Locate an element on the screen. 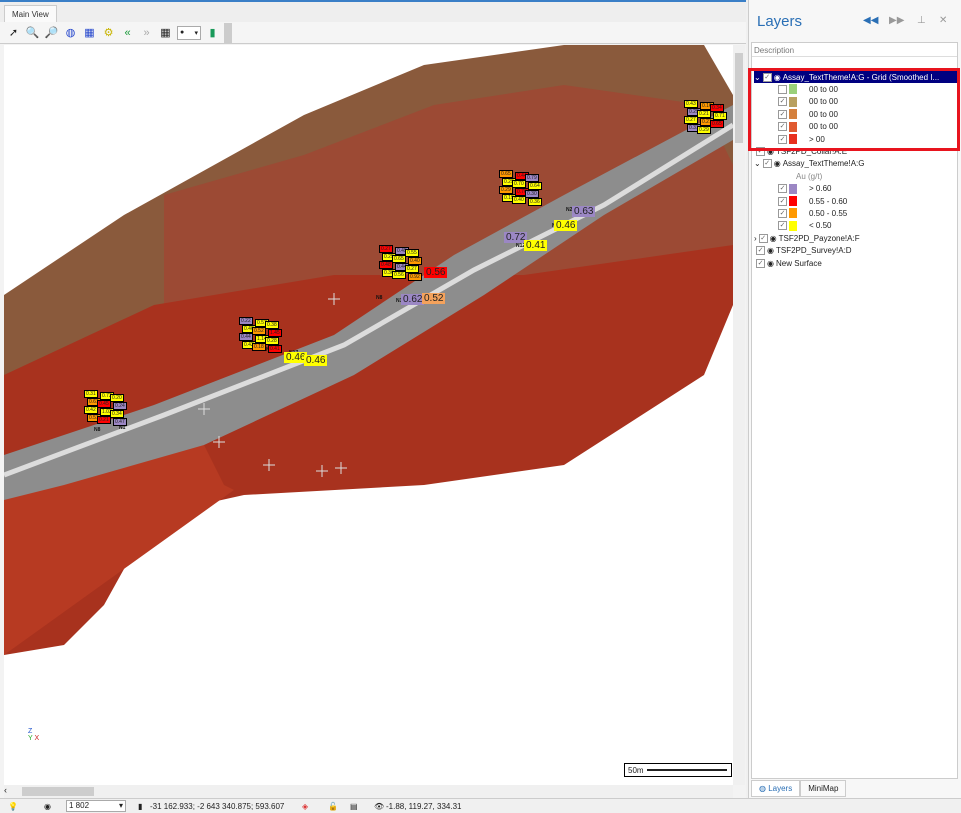 This screenshot has height=813, width=961. scroll-left-icon: ‹ is located at coordinates (5, 790).